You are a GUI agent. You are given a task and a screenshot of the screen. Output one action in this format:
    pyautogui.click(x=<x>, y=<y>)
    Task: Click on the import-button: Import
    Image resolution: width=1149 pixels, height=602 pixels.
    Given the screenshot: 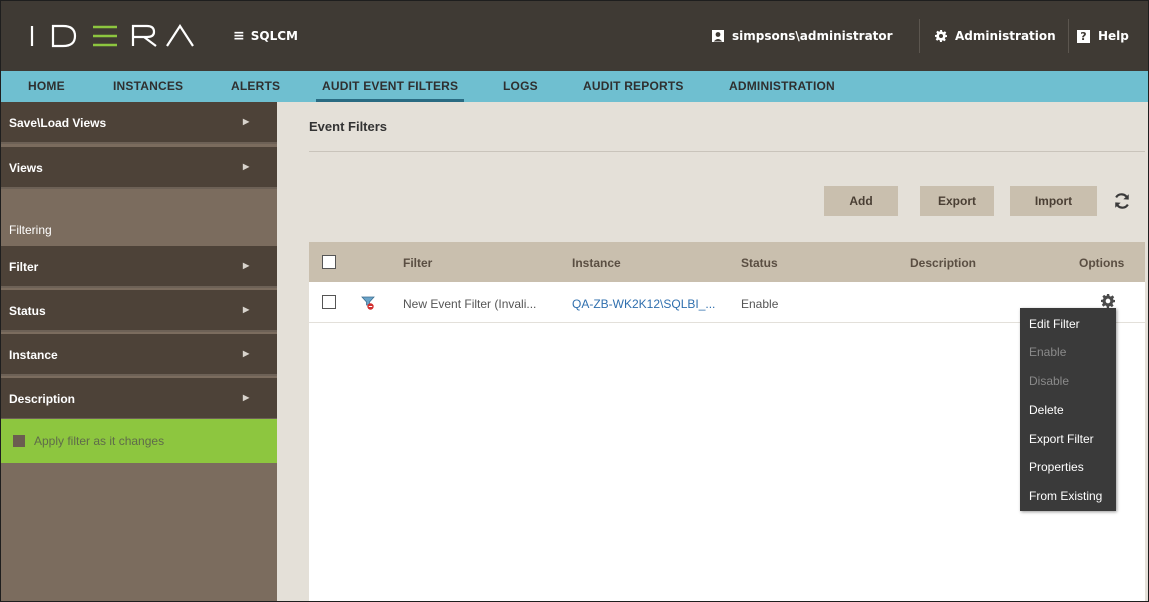 What is the action you would take?
    pyautogui.click(x=1053, y=201)
    